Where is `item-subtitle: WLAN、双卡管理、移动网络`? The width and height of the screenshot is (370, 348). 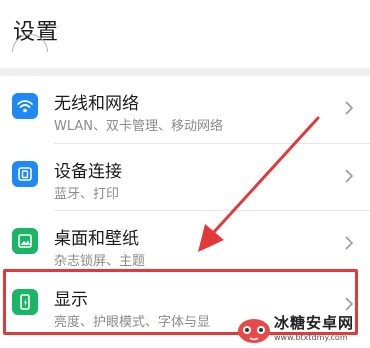 item-subtitle: WLAN、双卡管理、移动网络 is located at coordinates (139, 126).